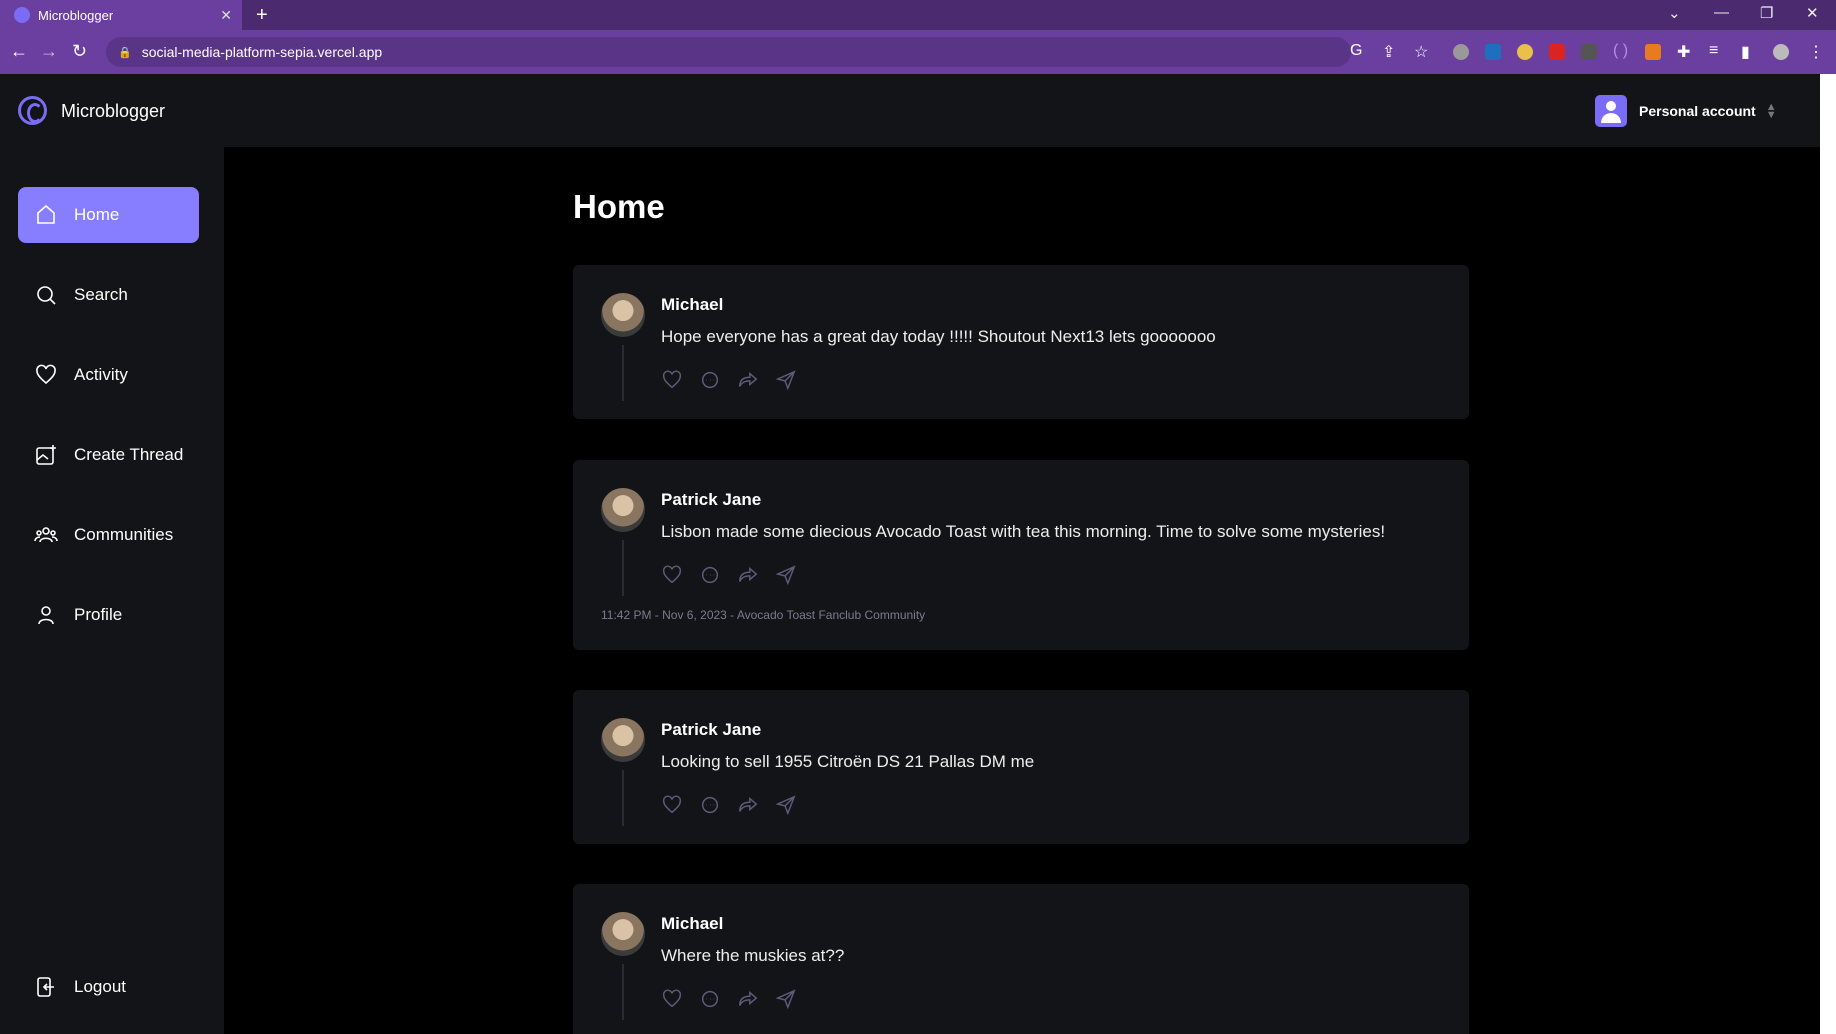  What do you see at coordinates (1697, 111) in the screenshot?
I see `account-label: Personal account` at bounding box center [1697, 111].